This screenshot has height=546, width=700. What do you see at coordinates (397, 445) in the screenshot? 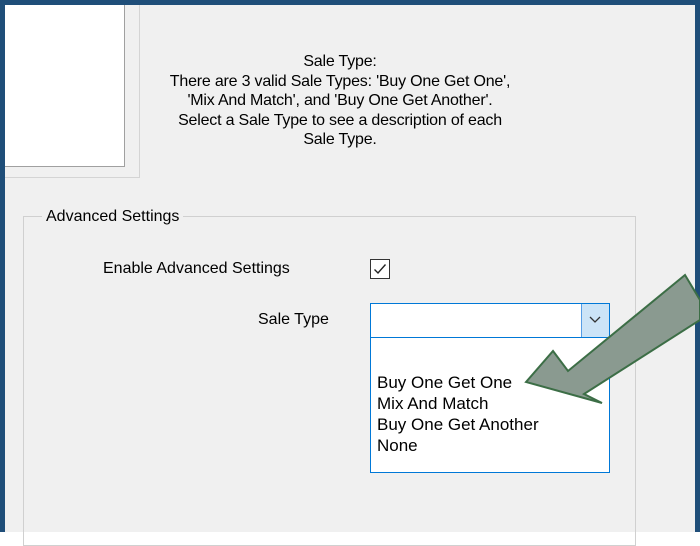
I see `option-none: None` at bounding box center [397, 445].